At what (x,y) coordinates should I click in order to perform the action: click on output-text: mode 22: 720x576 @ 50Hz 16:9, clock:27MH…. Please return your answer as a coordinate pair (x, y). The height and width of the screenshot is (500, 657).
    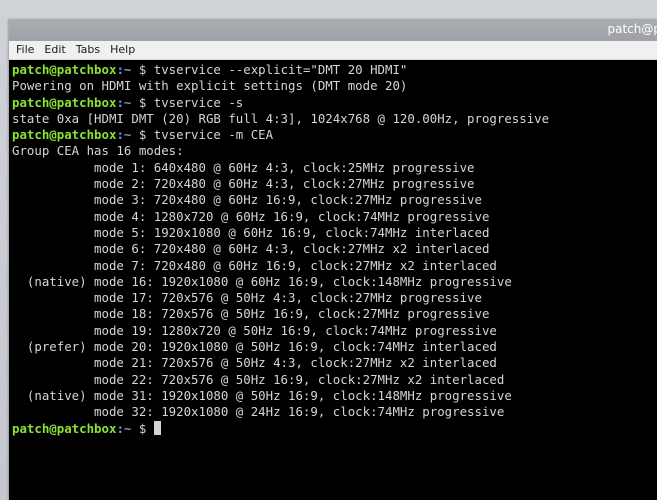
    Looking at the image, I should click on (258, 379).